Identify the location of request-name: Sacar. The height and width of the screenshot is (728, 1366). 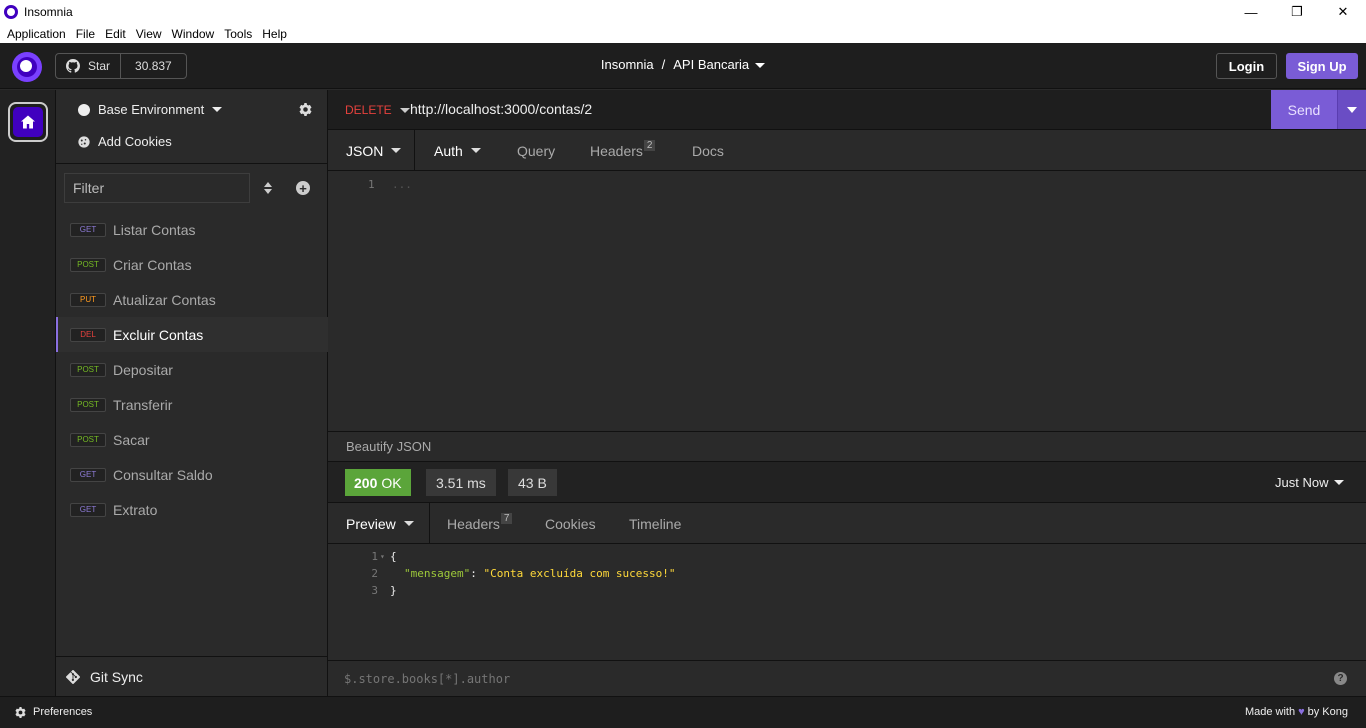
(131, 439).